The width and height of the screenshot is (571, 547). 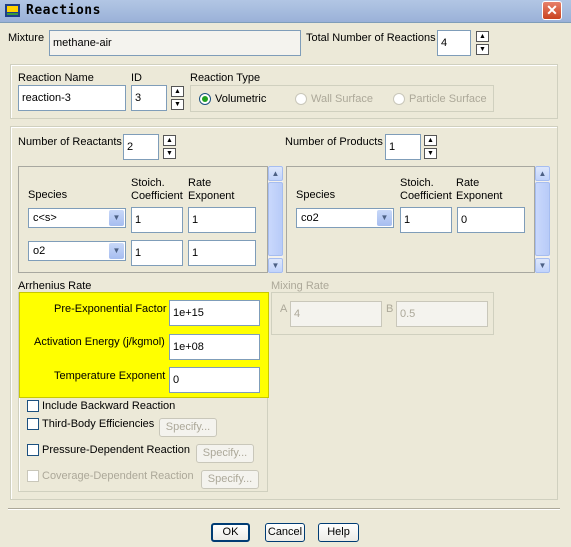 What do you see at coordinates (70, 142) in the screenshot?
I see `num-reactants-label: Number of Reactants` at bounding box center [70, 142].